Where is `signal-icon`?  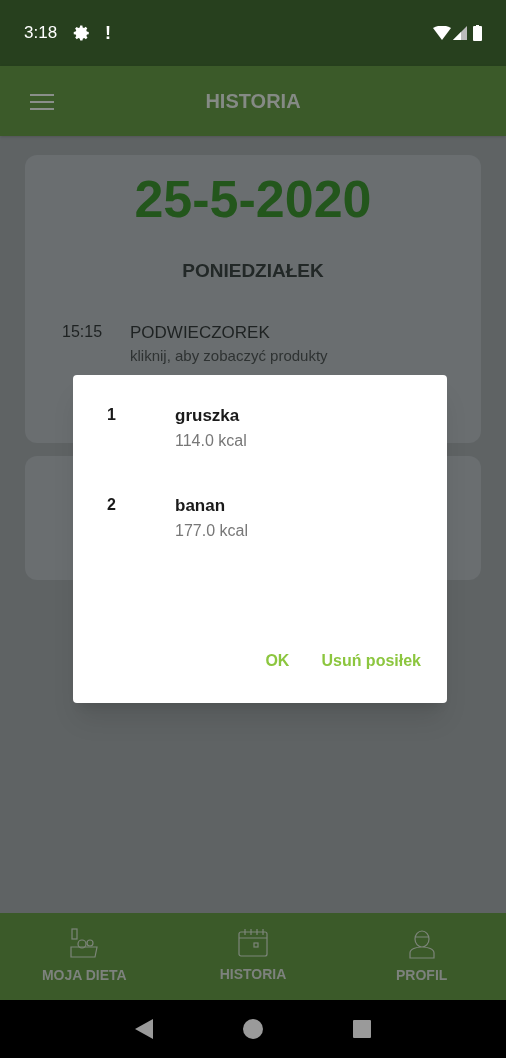
signal-icon is located at coordinates (460, 33).